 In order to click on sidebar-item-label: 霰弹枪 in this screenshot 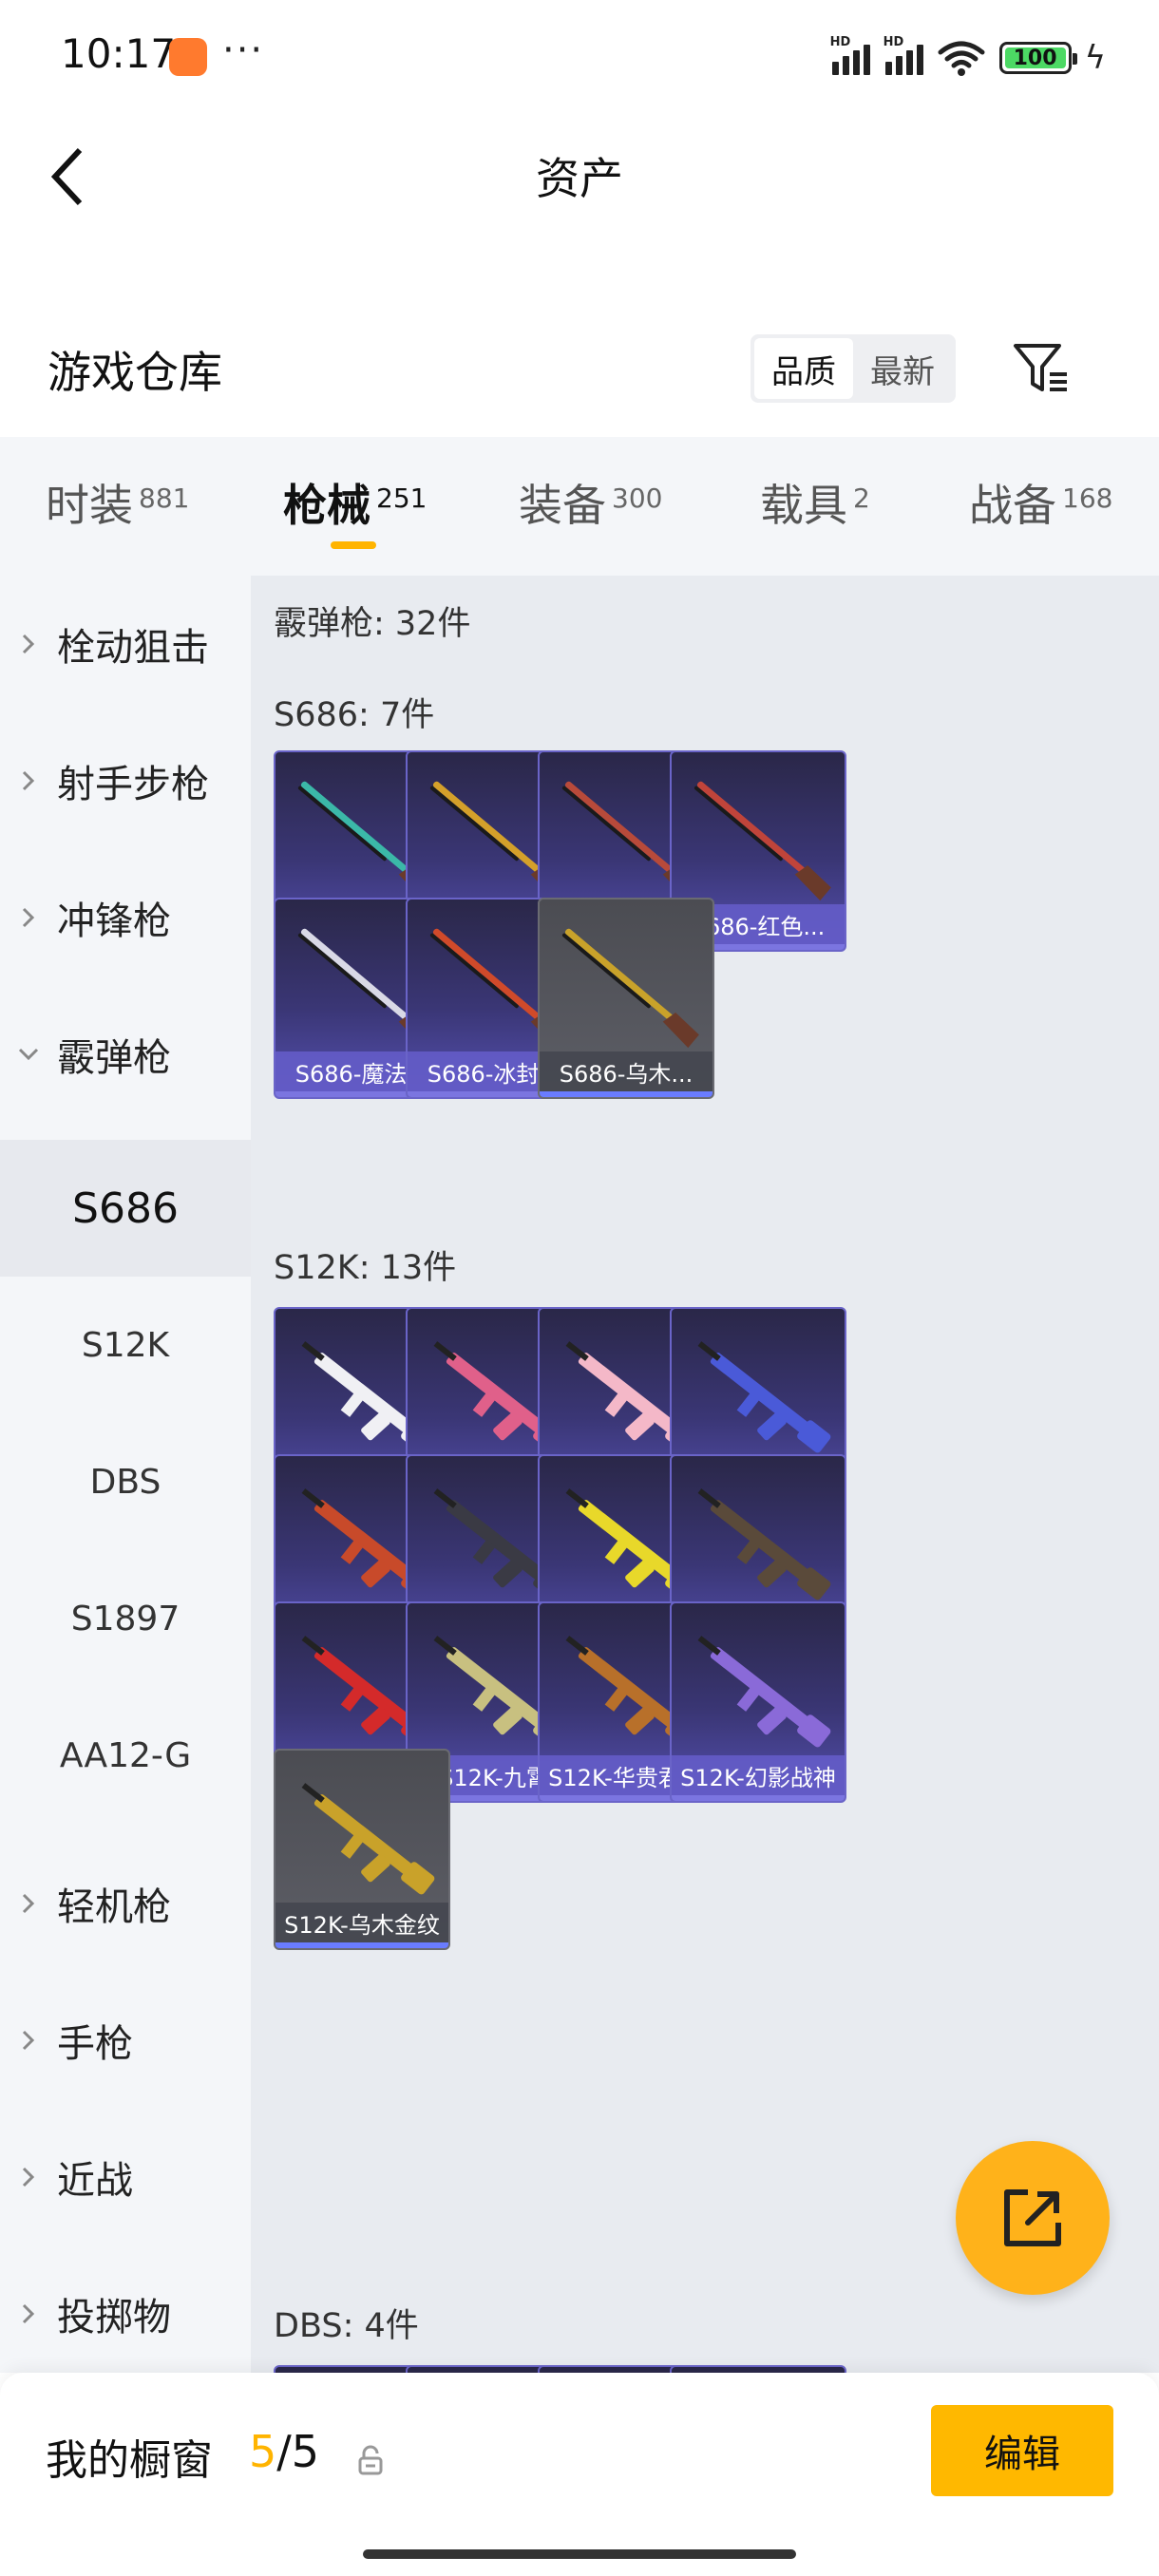, I will do `click(114, 1058)`.